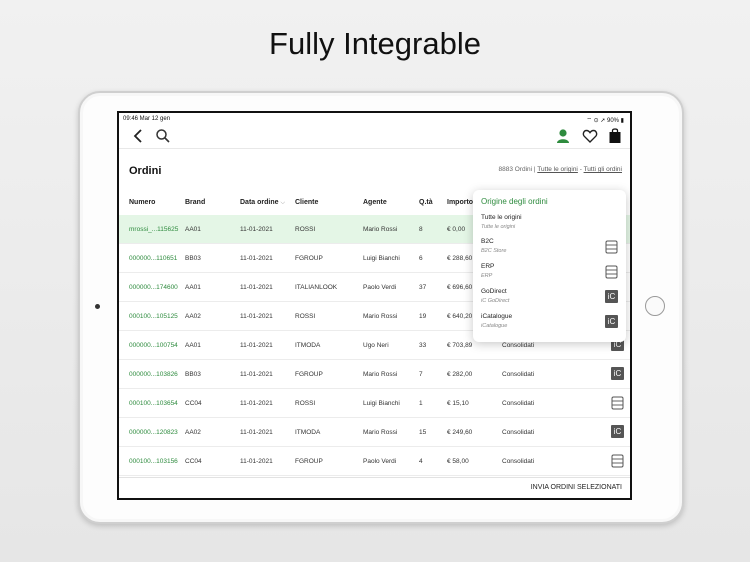  Describe the element at coordinates (498, 227) in the screenshot. I see `origin-option-sublabel: Tutte le origini` at that location.